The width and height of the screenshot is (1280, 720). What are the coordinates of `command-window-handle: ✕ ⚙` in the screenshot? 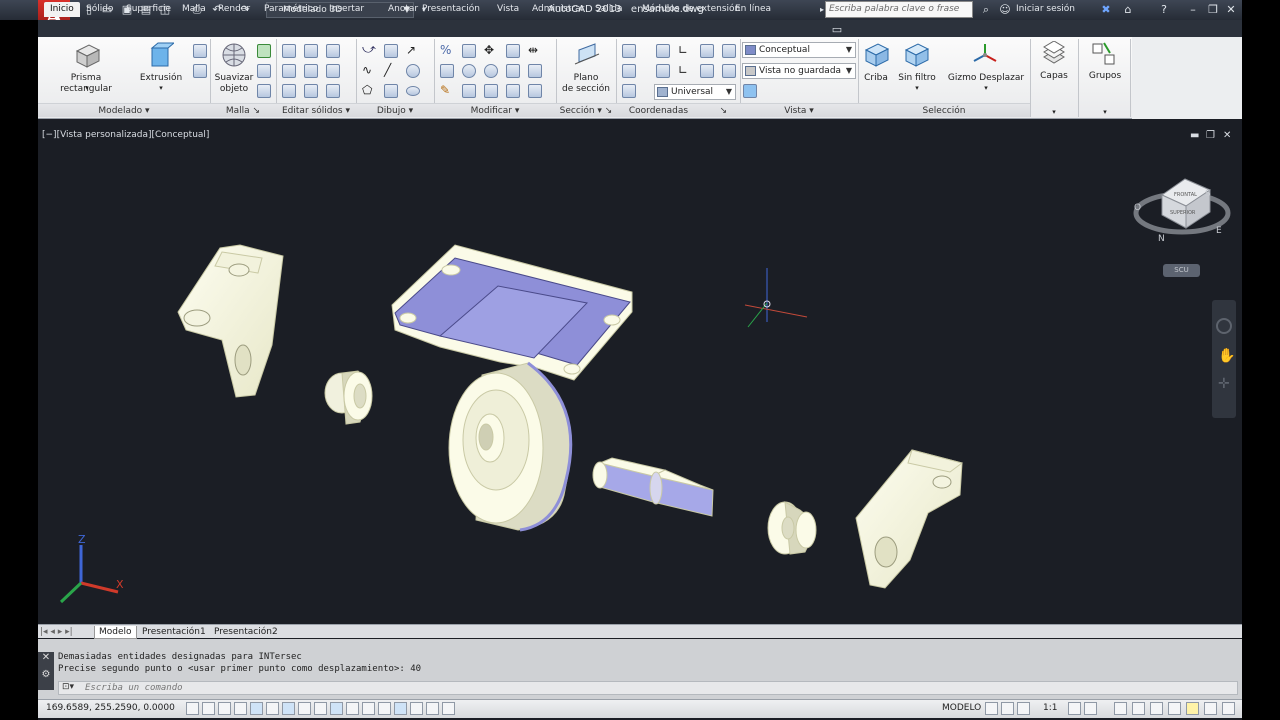 It's located at (46, 671).